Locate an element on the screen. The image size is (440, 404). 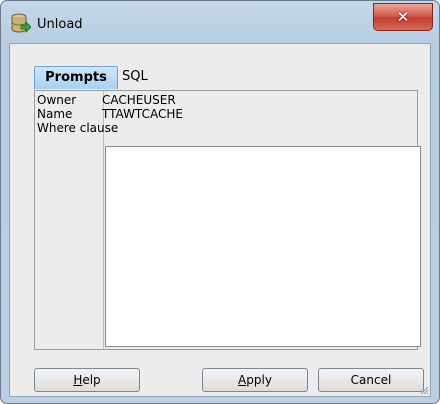
tab-prompts: Prompts is located at coordinates (76, 77).